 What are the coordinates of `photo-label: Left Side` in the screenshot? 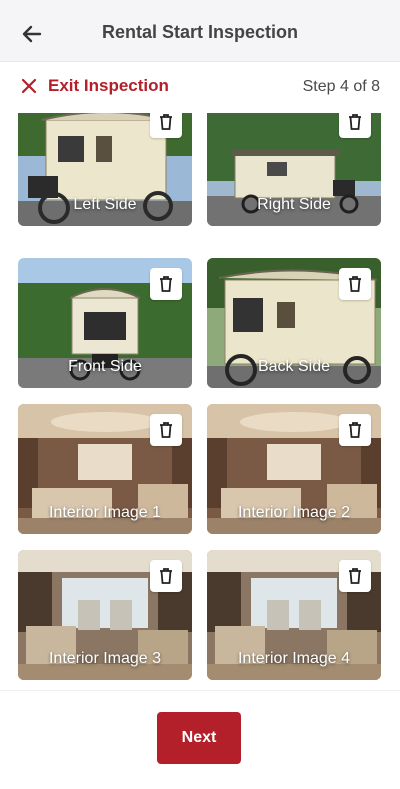 It's located at (105, 204).